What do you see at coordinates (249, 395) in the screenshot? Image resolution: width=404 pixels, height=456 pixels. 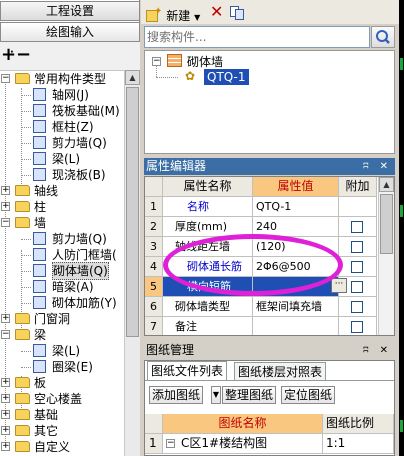 I see `organize-drawings-button: 整理图纸` at bounding box center [249, 395].